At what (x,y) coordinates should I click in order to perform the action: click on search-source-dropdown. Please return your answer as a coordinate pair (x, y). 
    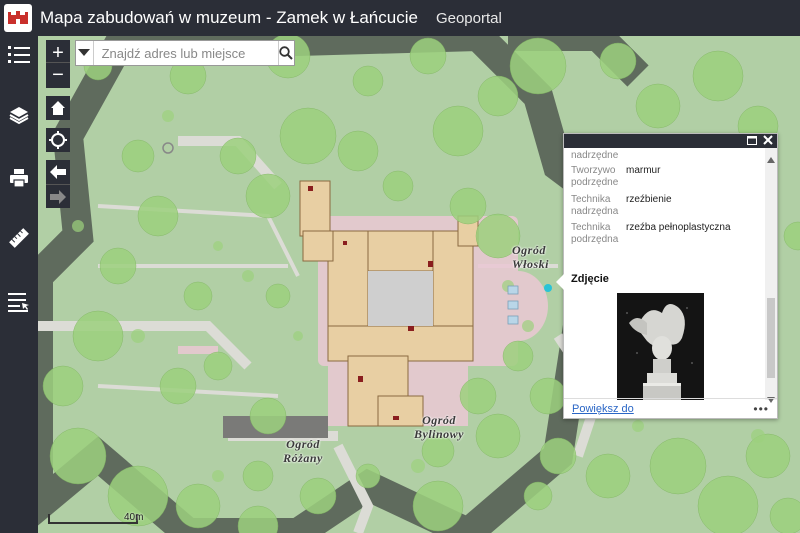
    Looking at the image, I should click on (85, 53).